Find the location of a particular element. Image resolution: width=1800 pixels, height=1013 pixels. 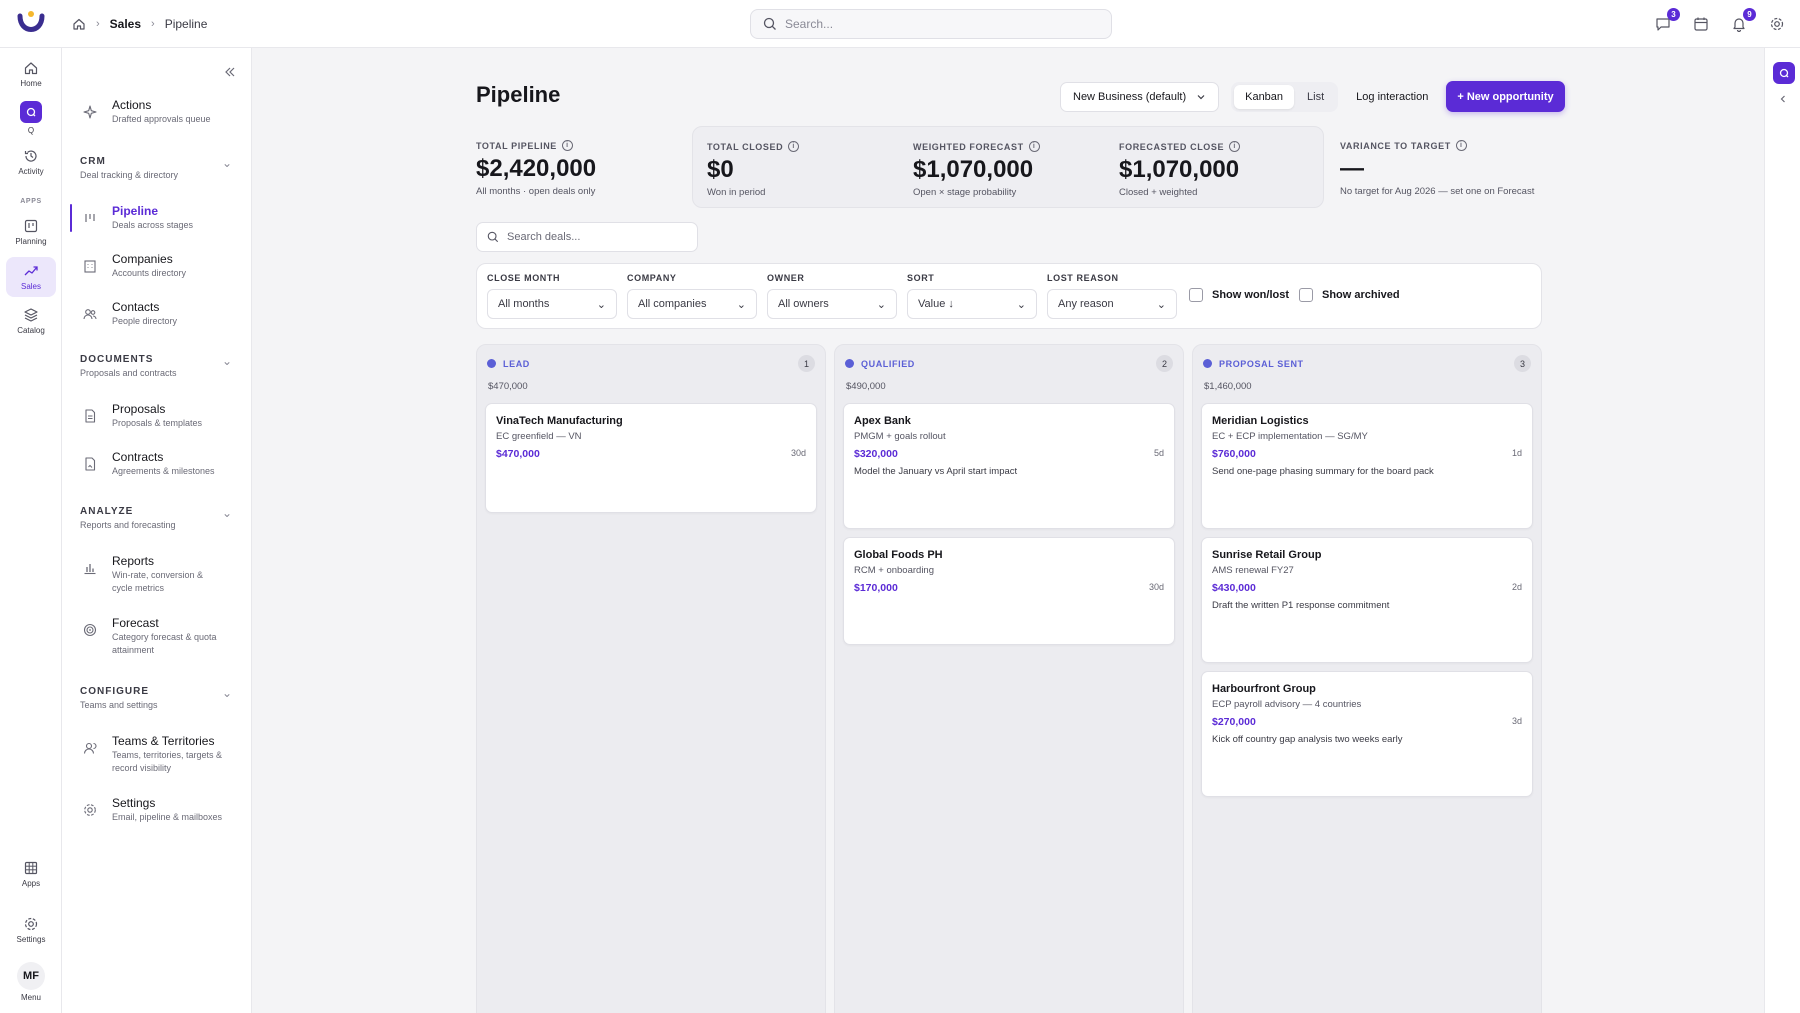

nav-section-configure: CONFIGURE Teams and settings ⌄ is located at coordinates (156, 698).